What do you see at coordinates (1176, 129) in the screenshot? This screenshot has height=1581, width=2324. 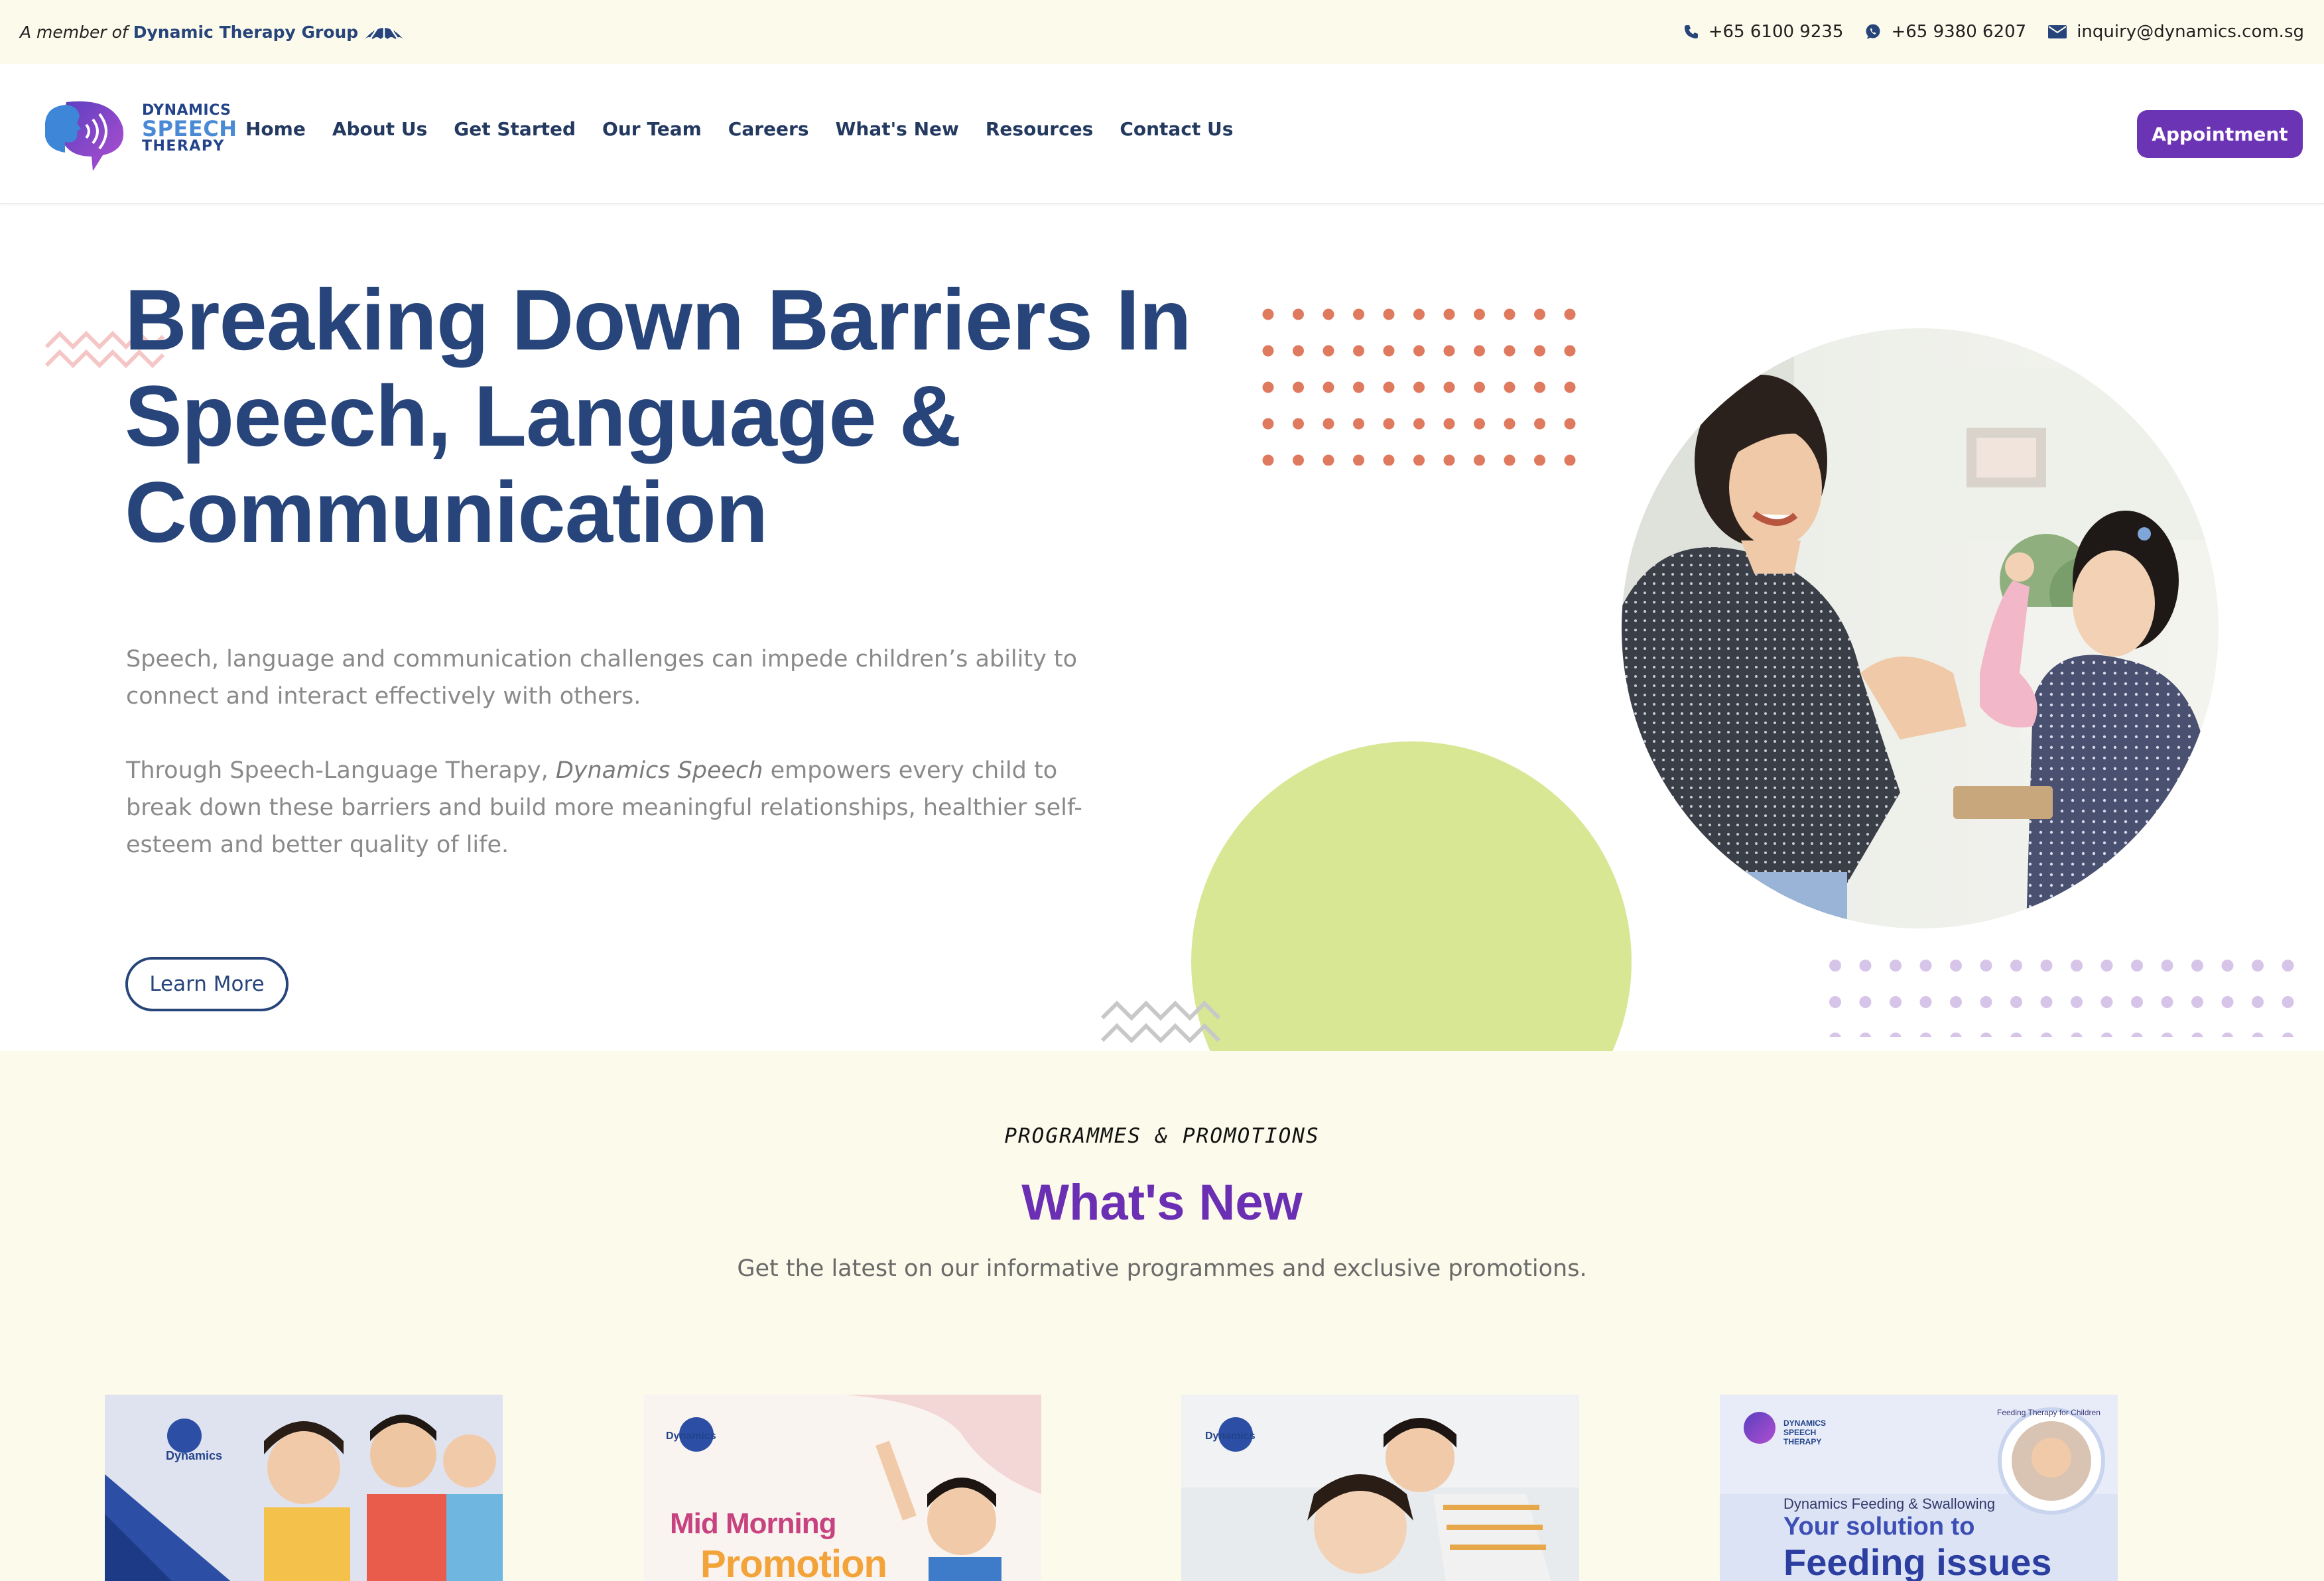 I see `nav-contact-us: Contact Us` at bounding box center [1176, 129].